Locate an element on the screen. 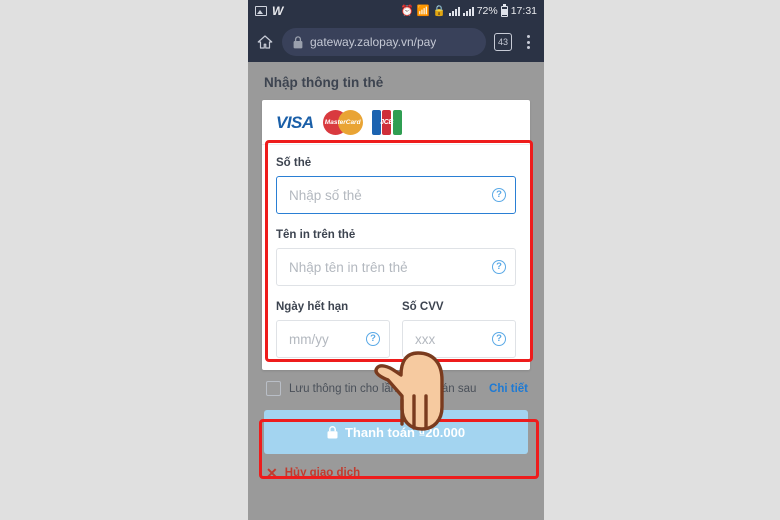  jcb-label: JCB is located at coordinates (387, 122).